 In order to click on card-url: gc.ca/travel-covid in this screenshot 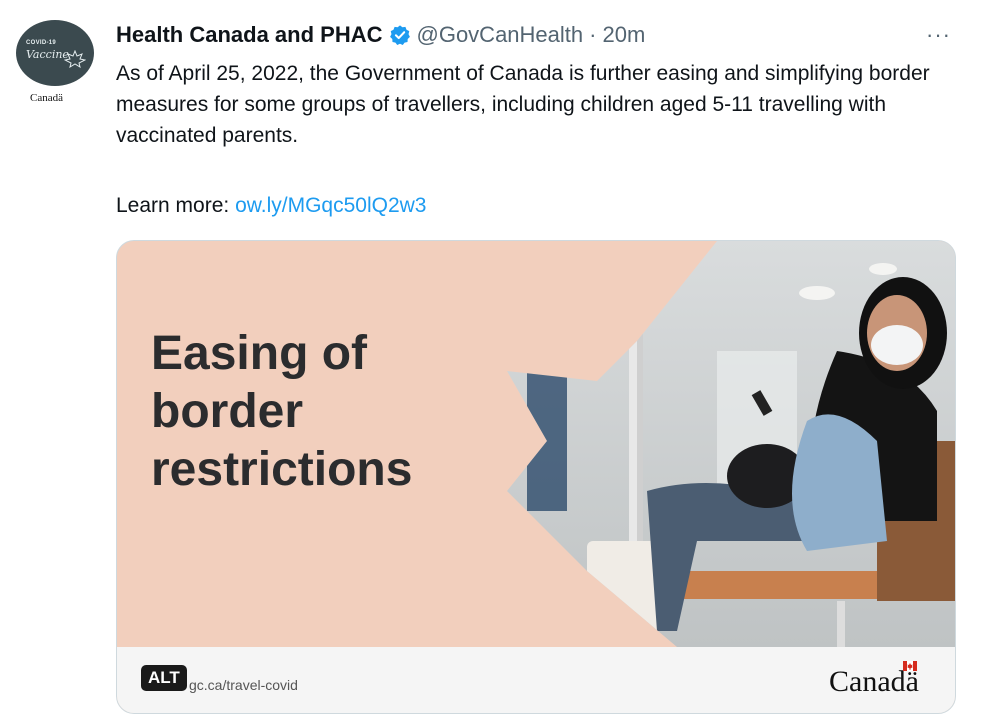, I will do `click(243, 685)`.